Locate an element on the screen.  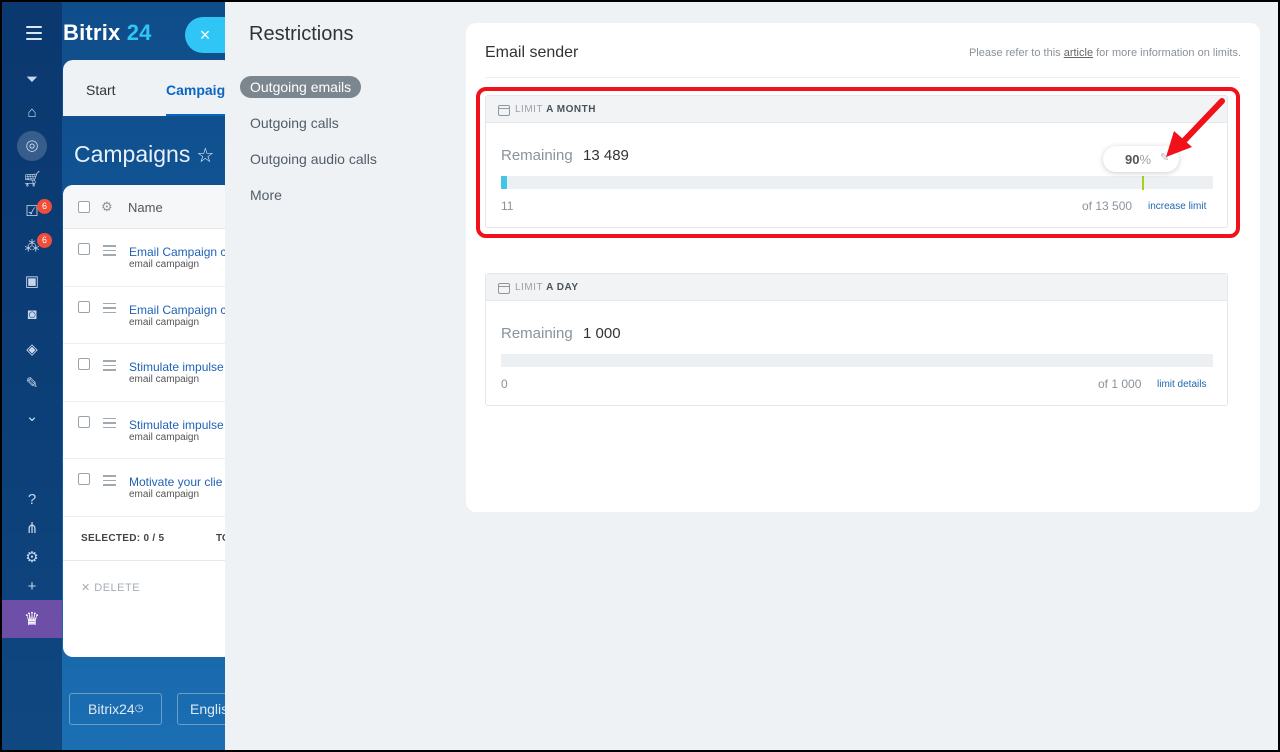
page-title: Campaigns ☆ is located at coordinates (144, 154).